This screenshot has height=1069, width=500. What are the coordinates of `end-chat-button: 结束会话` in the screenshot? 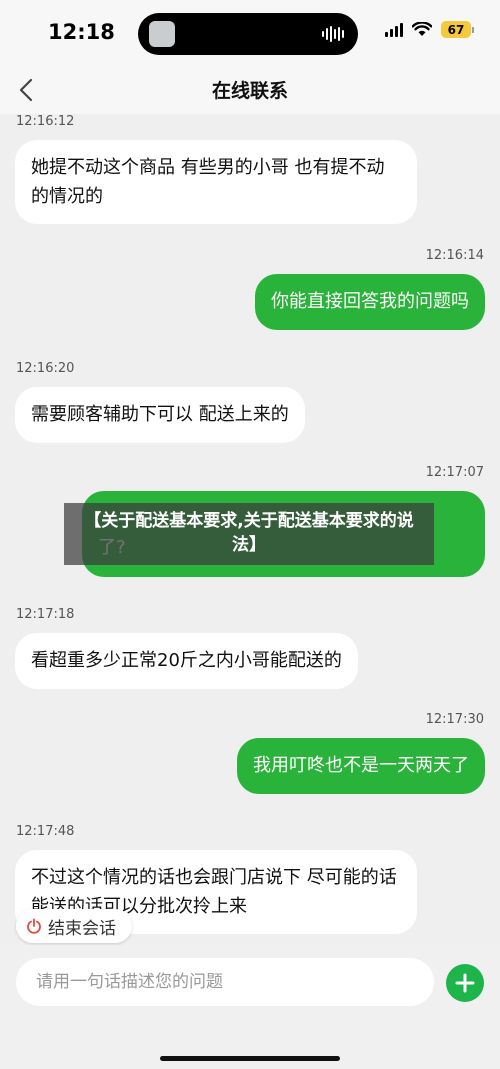 It's located at (74, 926).